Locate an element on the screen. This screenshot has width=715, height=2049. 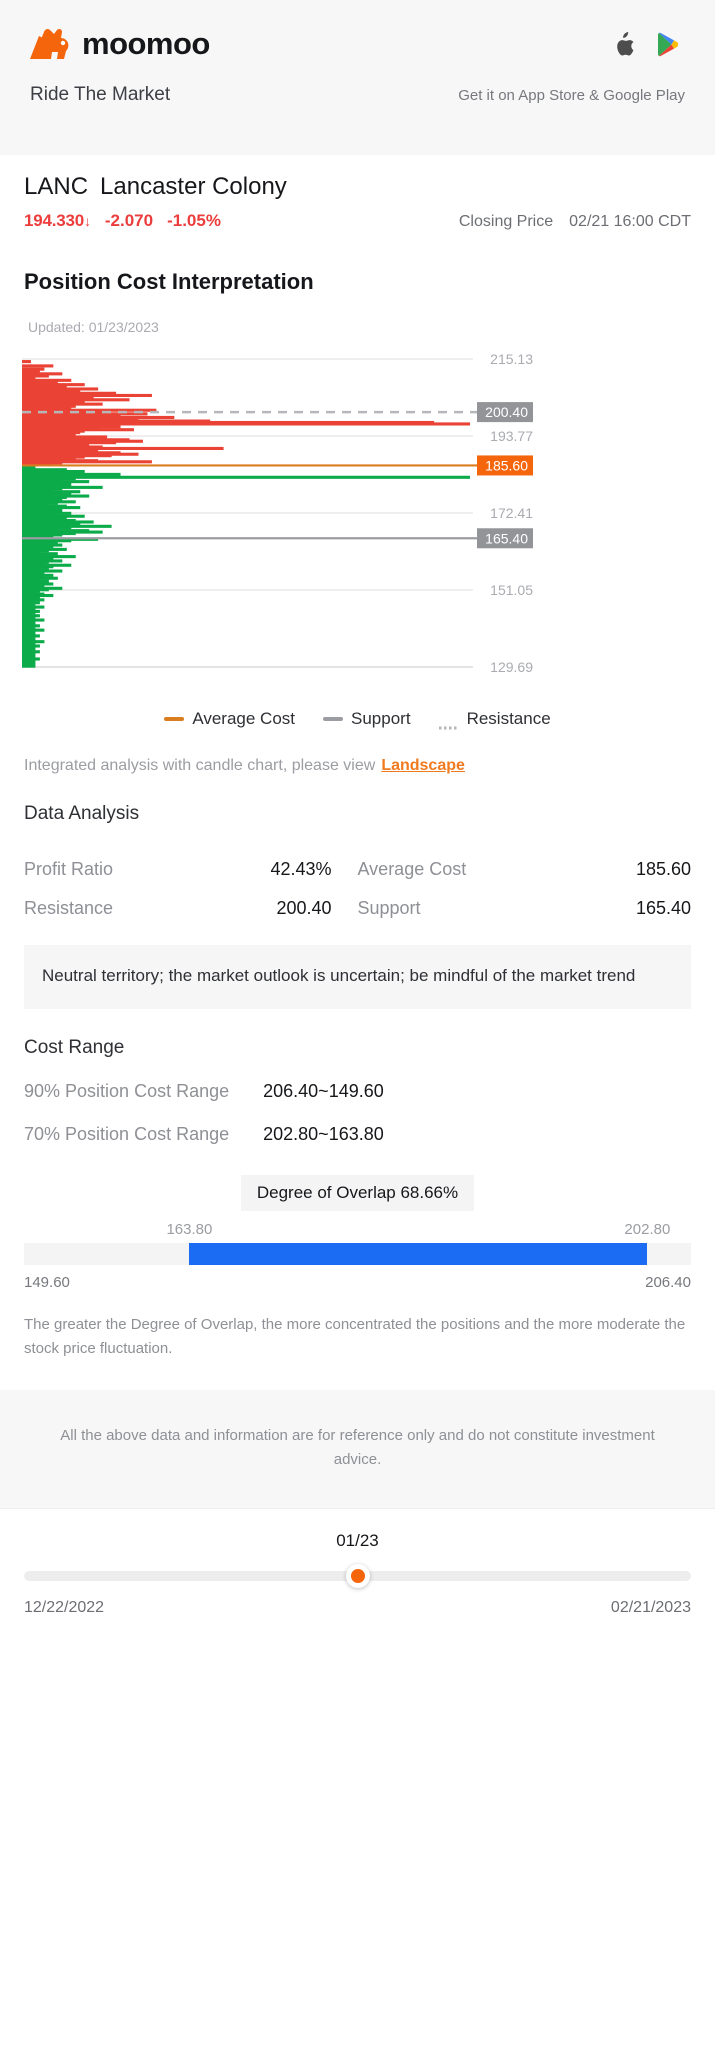
cost-range-row-70: 70% Position Cost Range 202.80~163.80 is located at coordinates (357, 1134).